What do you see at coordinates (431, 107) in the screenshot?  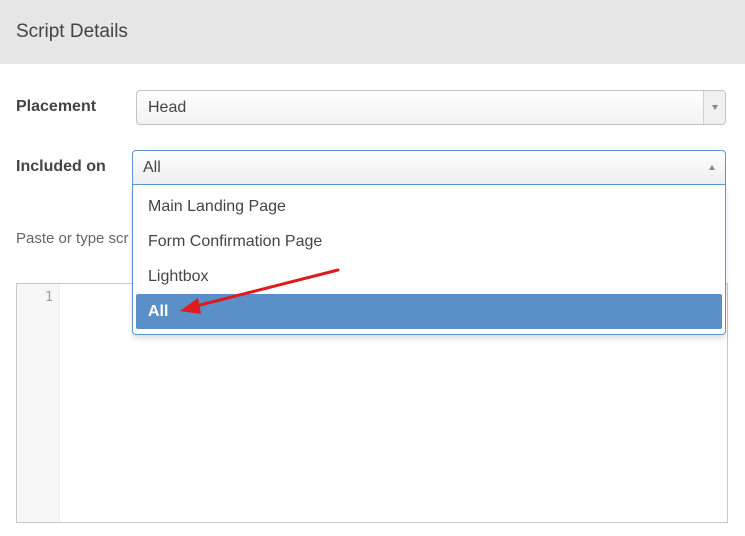 I see `placement-select: Head` at bounding box center [431, 107].